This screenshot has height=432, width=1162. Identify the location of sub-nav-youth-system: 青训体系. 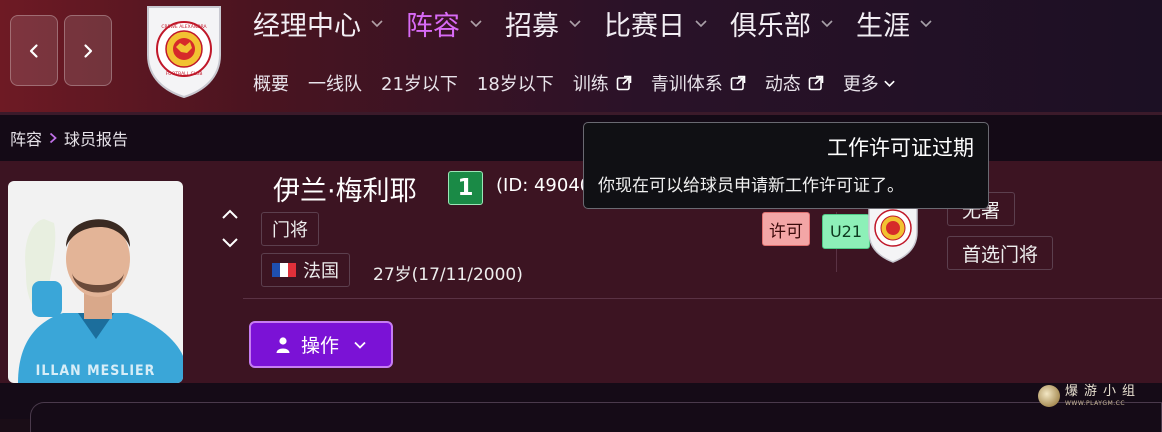
(698, 83).